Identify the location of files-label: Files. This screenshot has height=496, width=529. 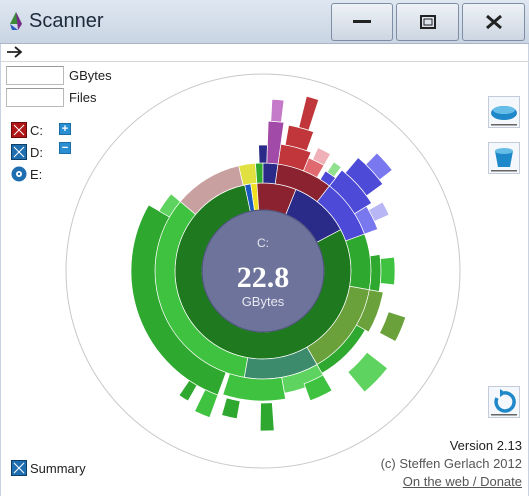
(83, 97).